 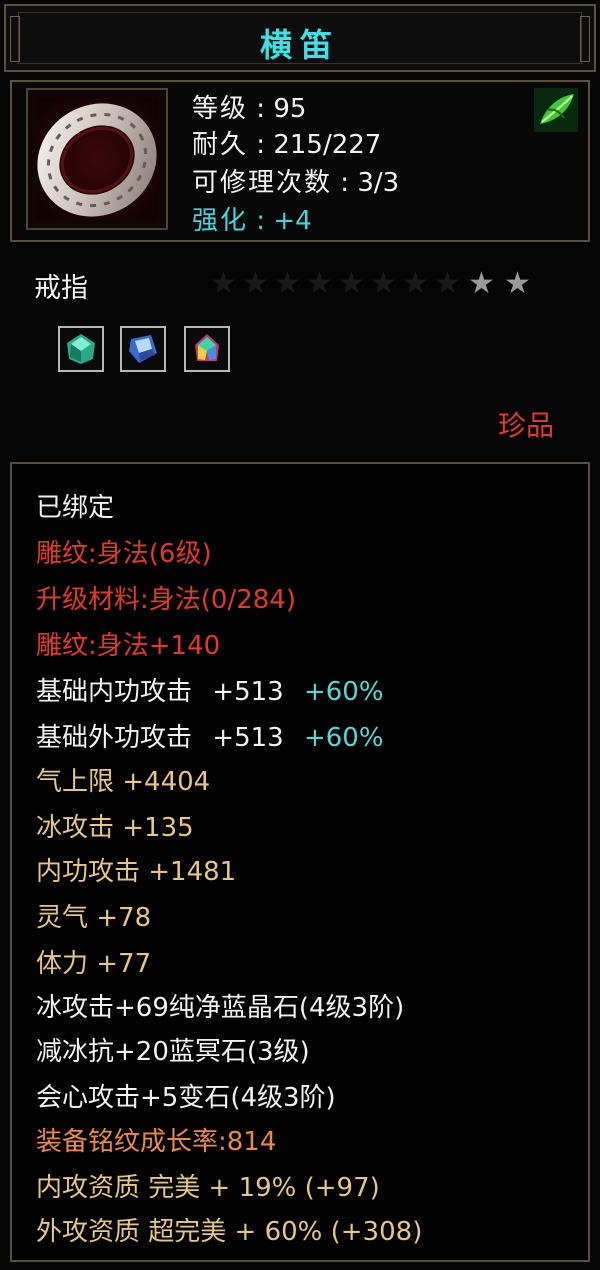 What do you see at coordinates (210, 692) in the screenshot?
I see `base-inner-attack-line: 基础内功攻击 +513 +60%` at bounding box center [210, 692].